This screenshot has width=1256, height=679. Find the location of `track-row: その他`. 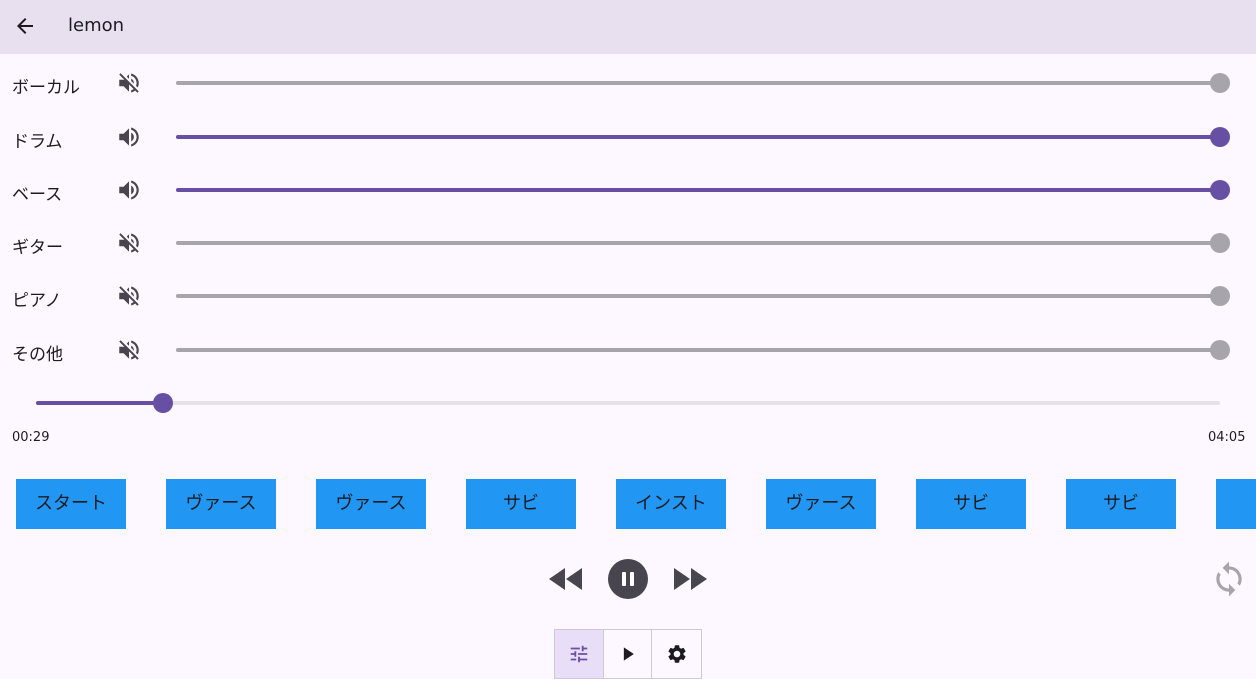

track-row: その他 is located at coordinates (628, 350).